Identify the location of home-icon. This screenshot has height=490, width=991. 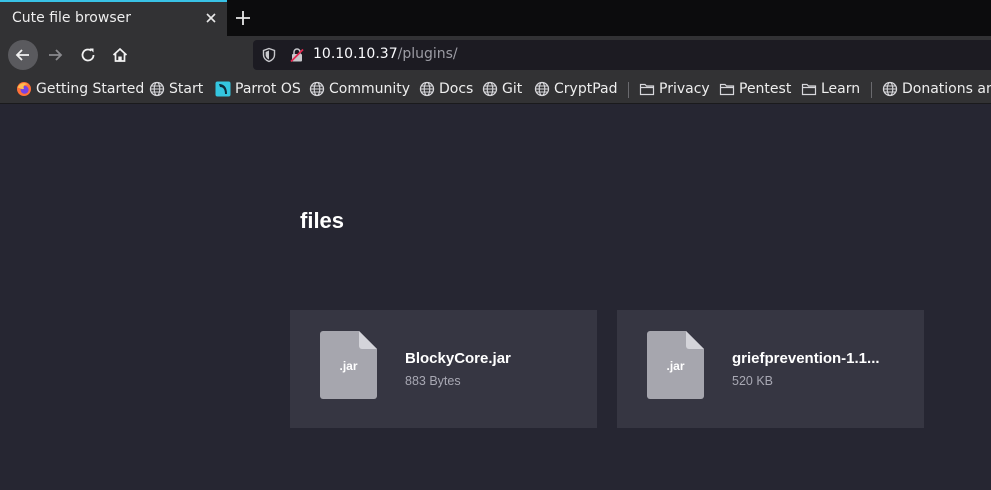
(120, 54).